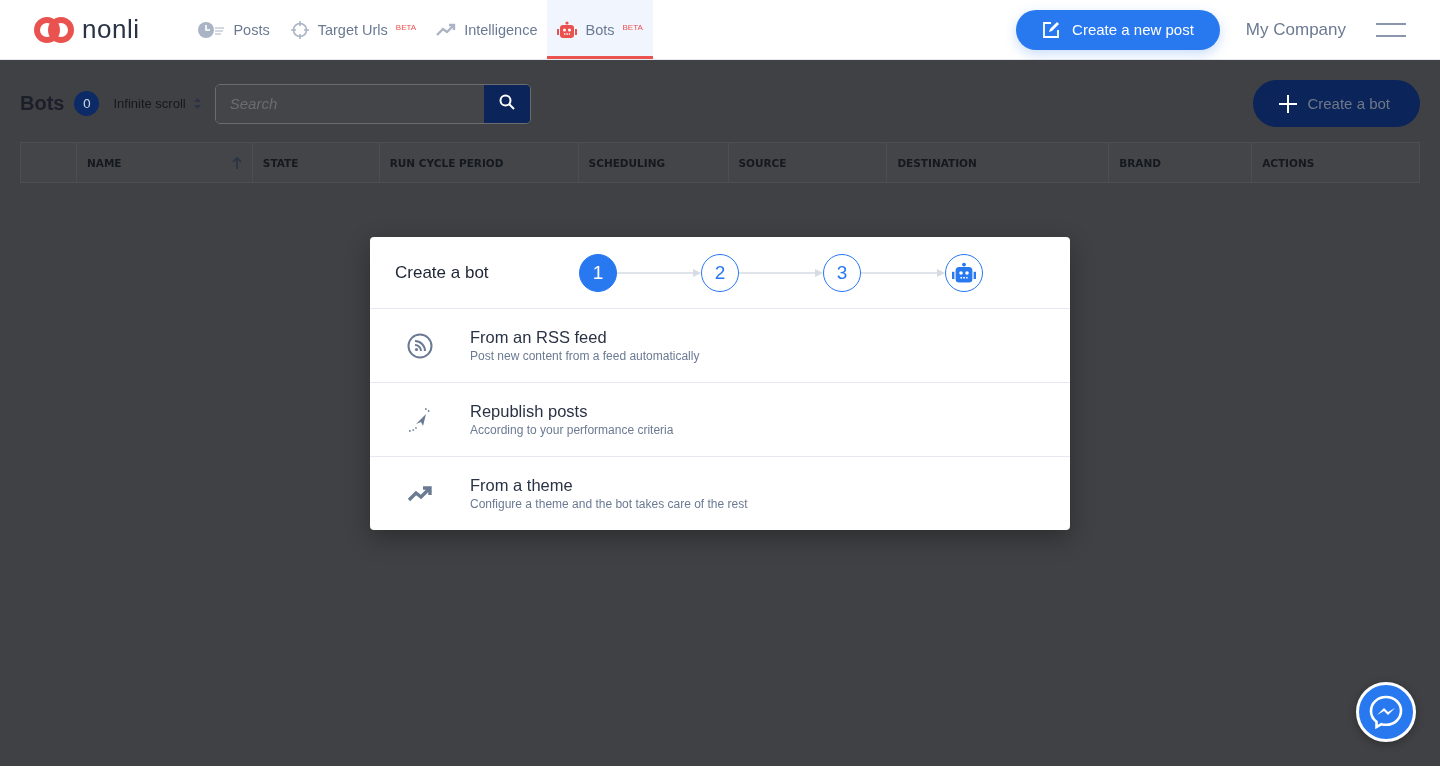 The image size is (1440, 766). What do you see at coordinates (572, 430) in the screenshot?
I see `option-description: According to your performance criteria` at bounding box center [572, 430].